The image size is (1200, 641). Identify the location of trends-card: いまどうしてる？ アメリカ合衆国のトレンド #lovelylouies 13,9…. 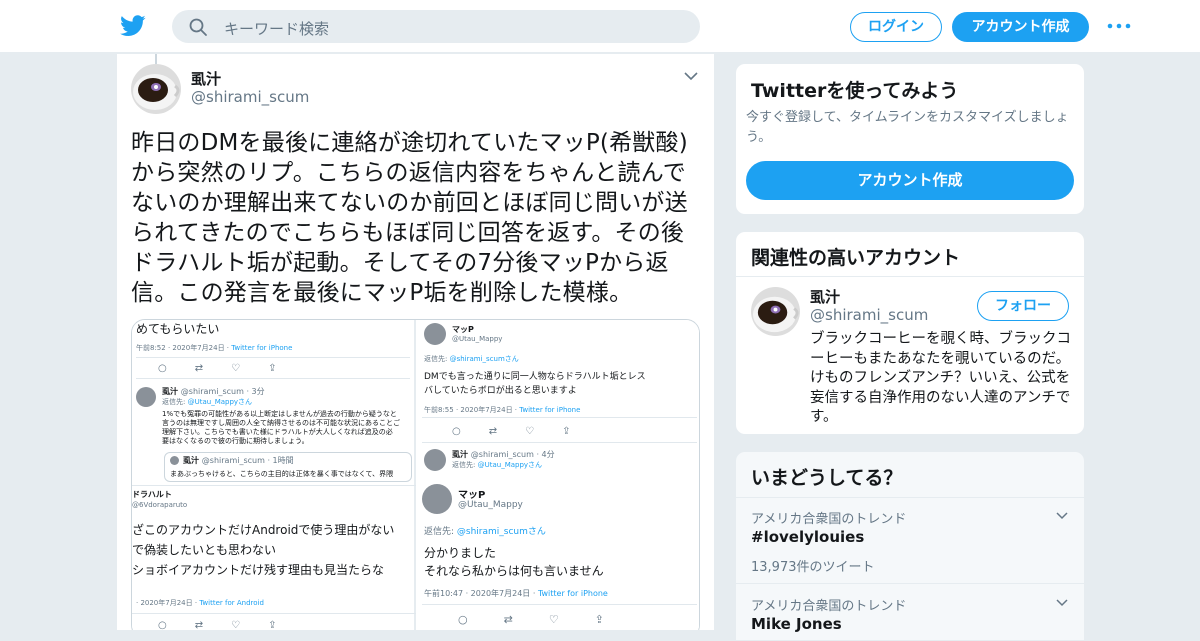
(910, 546).